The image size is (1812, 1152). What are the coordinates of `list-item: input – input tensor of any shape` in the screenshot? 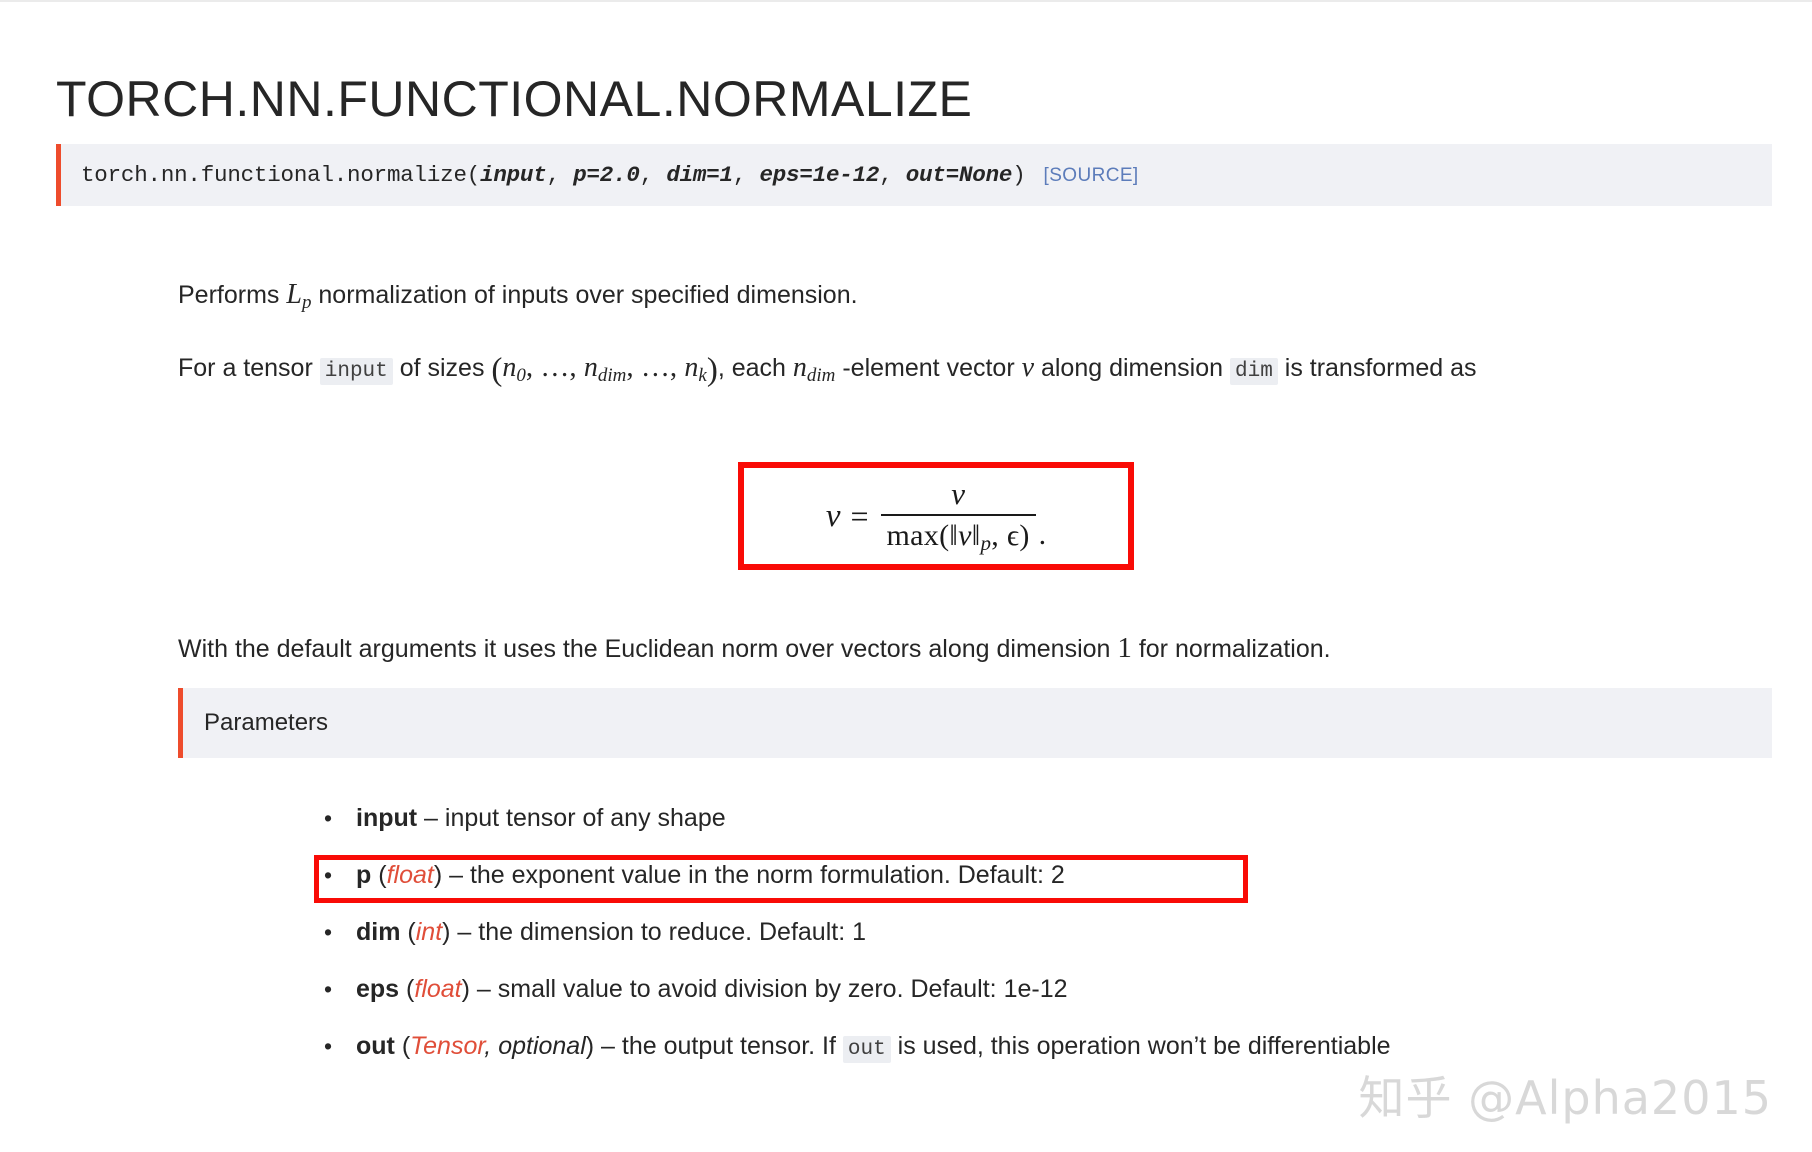 It's located at (1040, 818).